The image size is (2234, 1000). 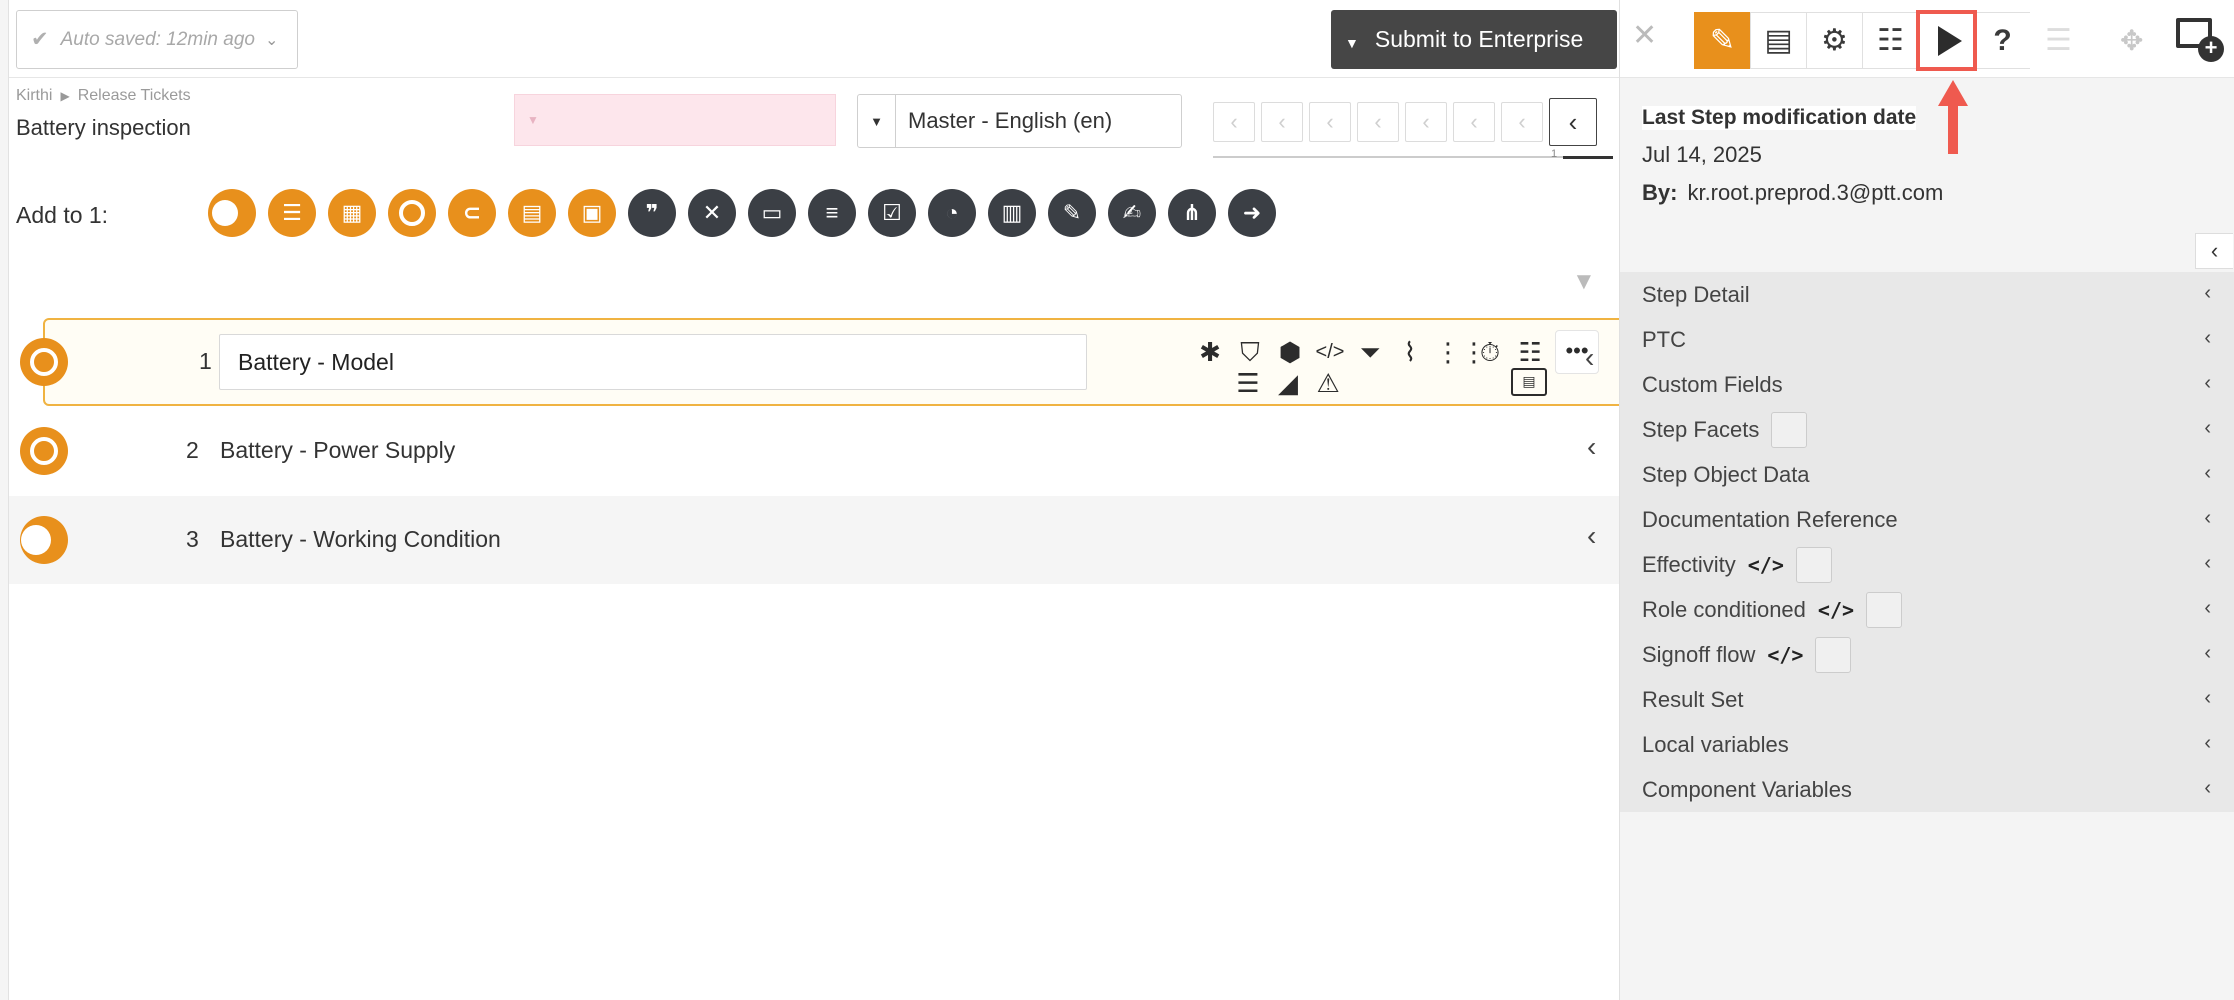 What do you see at coordinates (360, 539) in the screenshot?
I see `step-title: Battery - Working Condition` at bounding box center [360, 539].